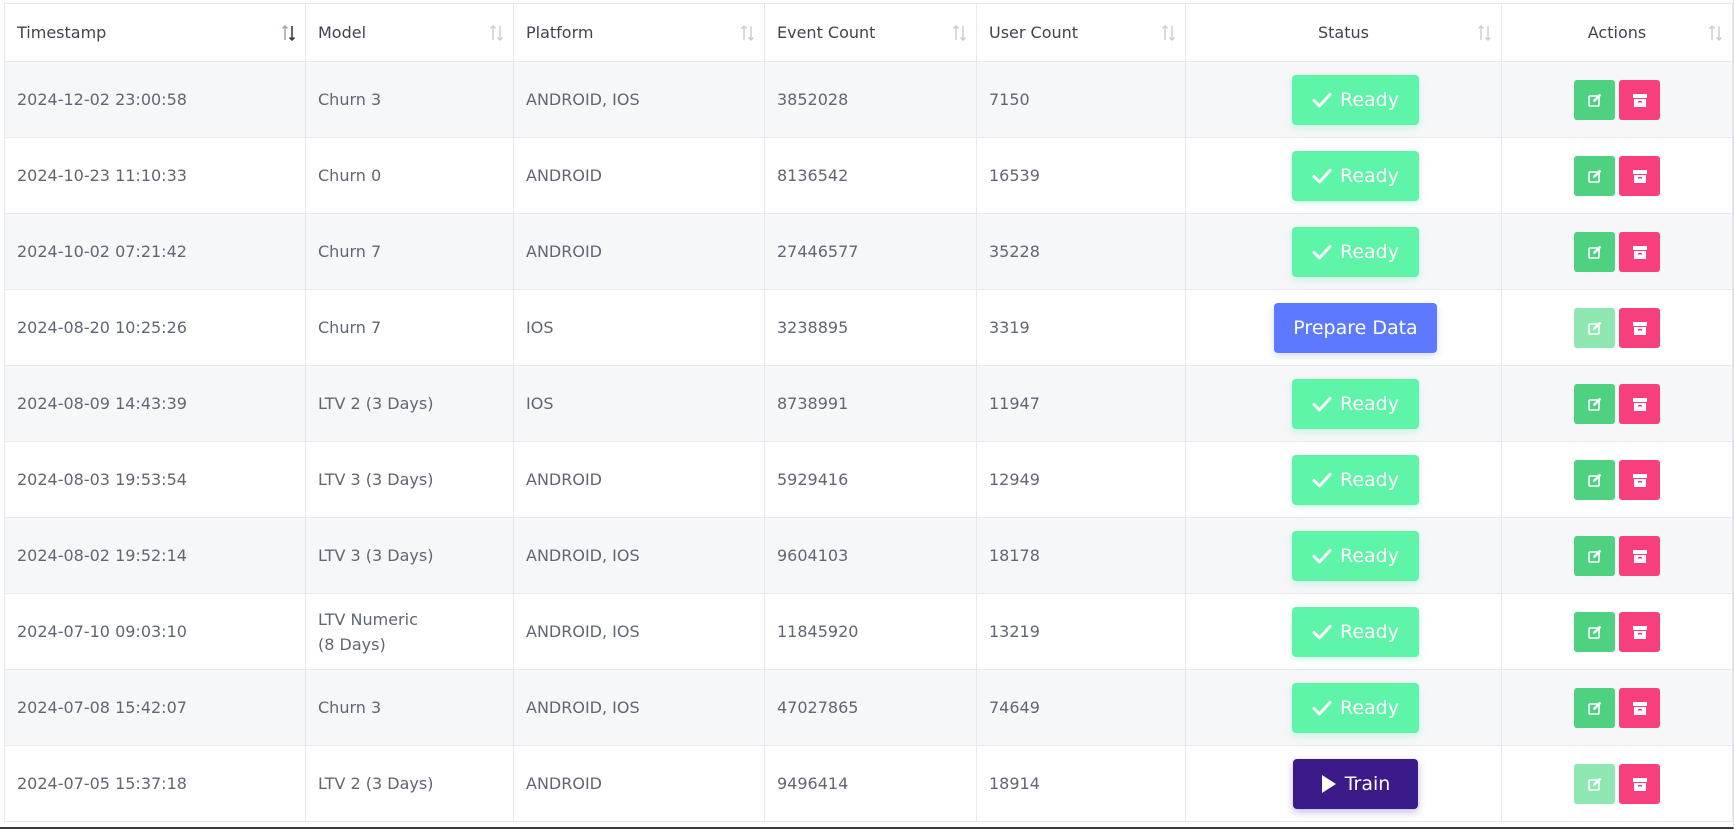 The image size is (1734, 829). What do you see at coordinates (1081, 32) in the screenshot?
I see `column-header-user-count: User Count` at bounding box center [1081, 32].